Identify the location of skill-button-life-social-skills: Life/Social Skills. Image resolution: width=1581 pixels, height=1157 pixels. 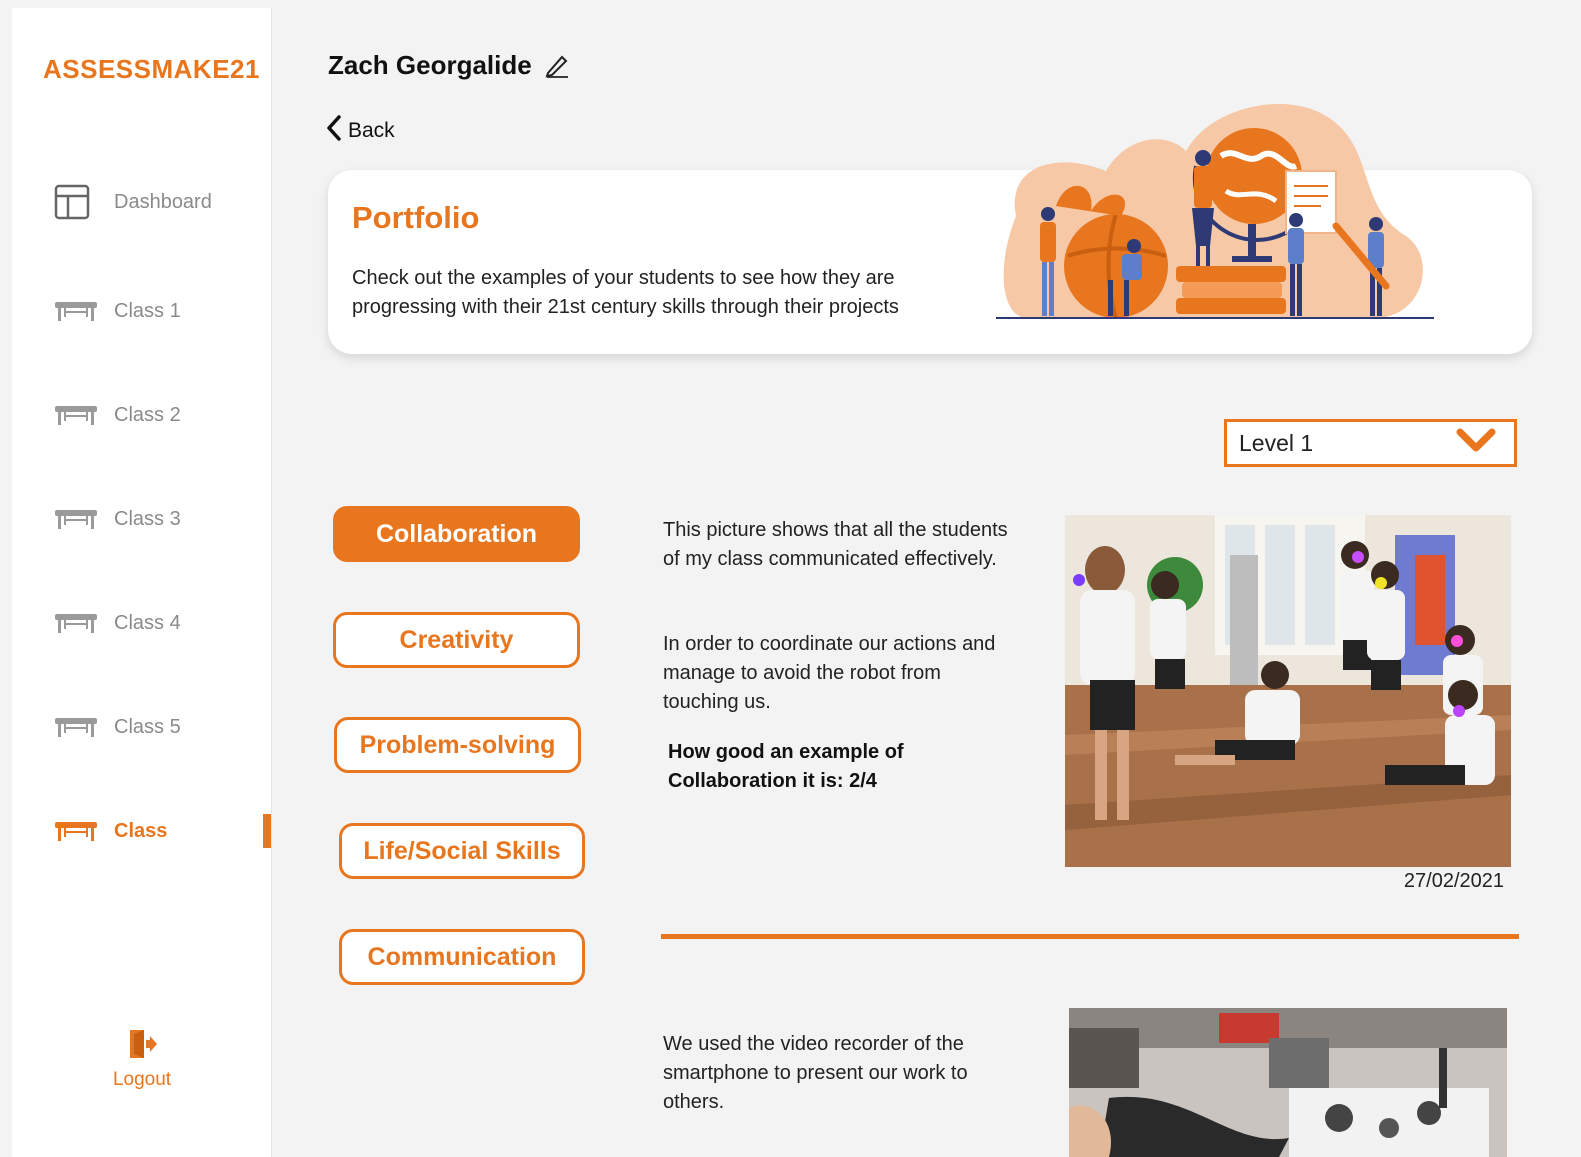
(462, 851).